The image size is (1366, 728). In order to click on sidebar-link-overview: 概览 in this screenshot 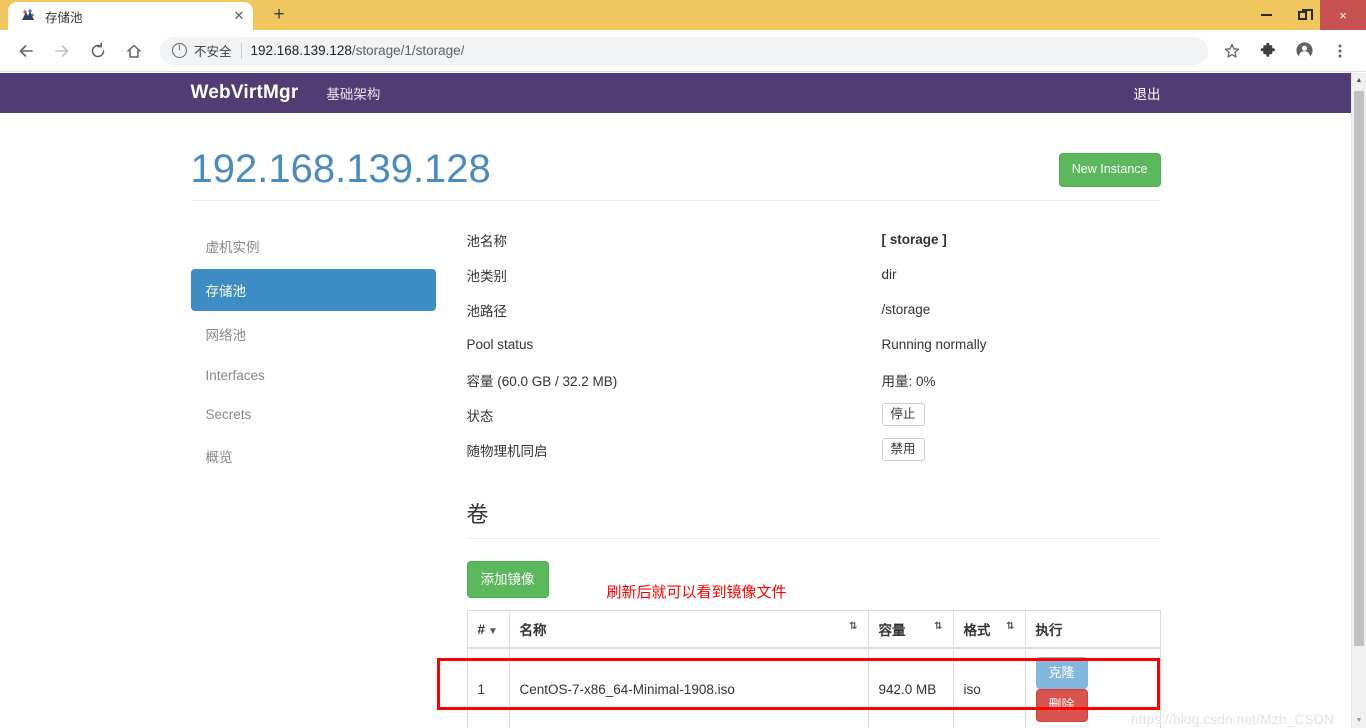, I will do `click(313, 456)`.